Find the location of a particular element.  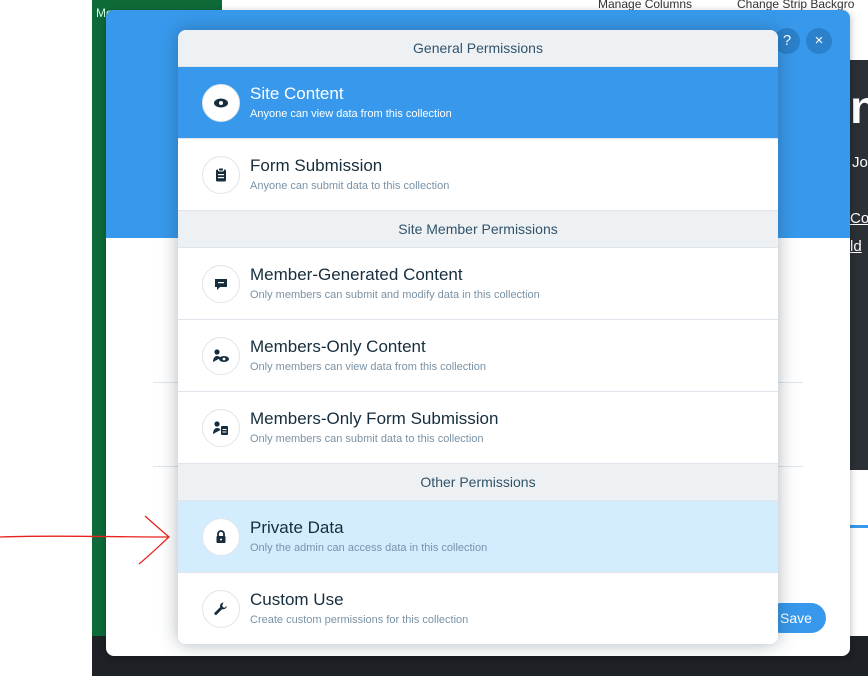

canvas-link-fragment-1: Co is located at coordinates (859, 218).